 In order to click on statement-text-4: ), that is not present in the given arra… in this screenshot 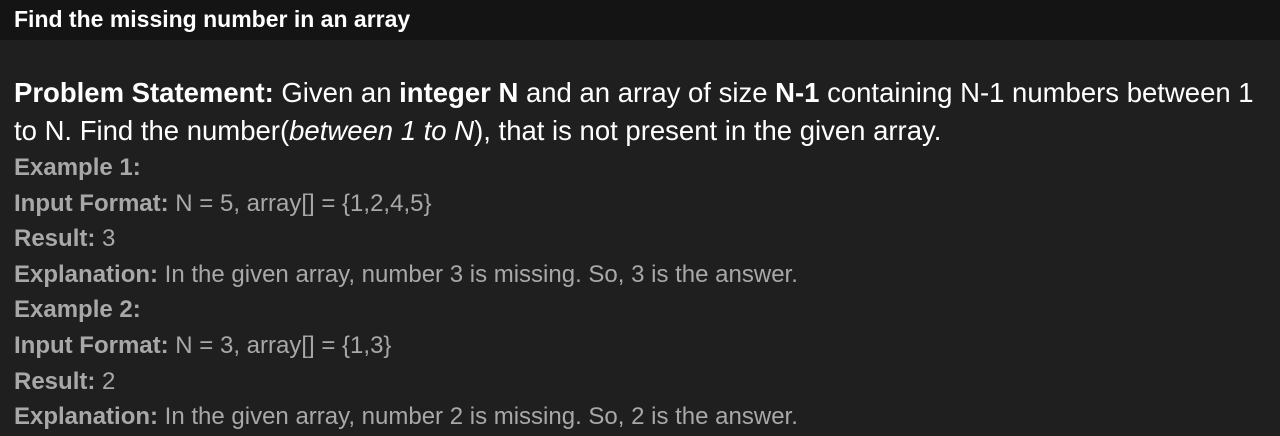, I will do `click(708, 130)`.